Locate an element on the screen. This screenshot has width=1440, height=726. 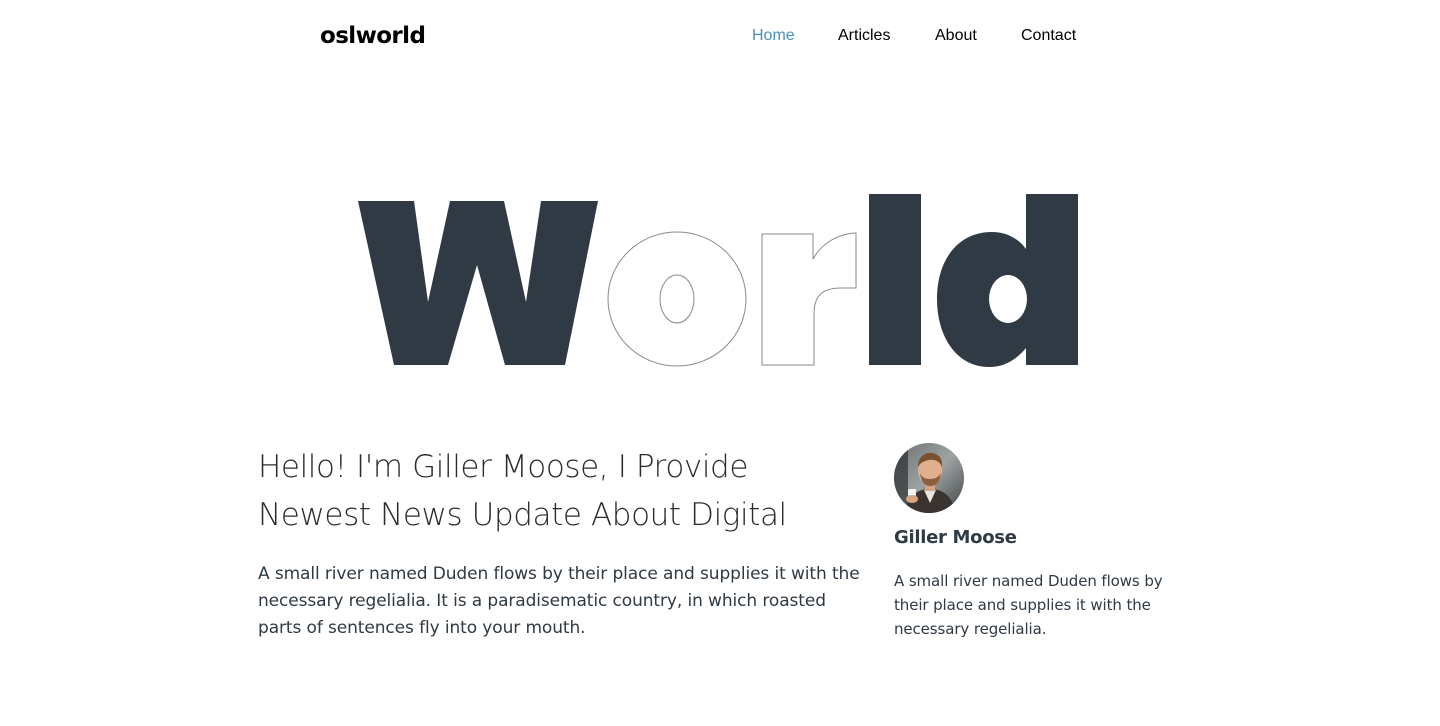
intro-heading-line1: Hello! I'm Giller Moose, I Provide is located at coordinates (503, 467).